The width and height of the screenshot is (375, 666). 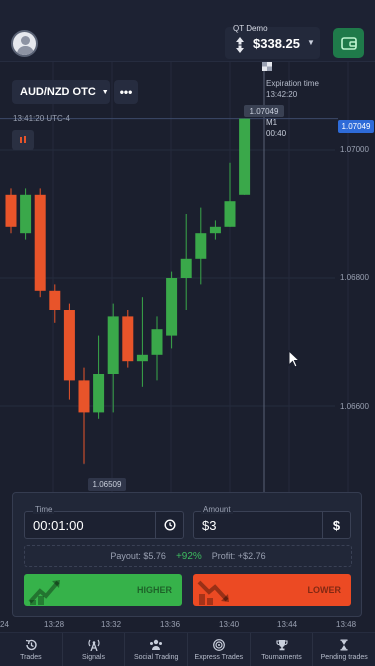 What do you see at coordinates (264, 111) in the screenshot?
I see `current-price-marker: 1.07049` at bounding box center [264, 111].